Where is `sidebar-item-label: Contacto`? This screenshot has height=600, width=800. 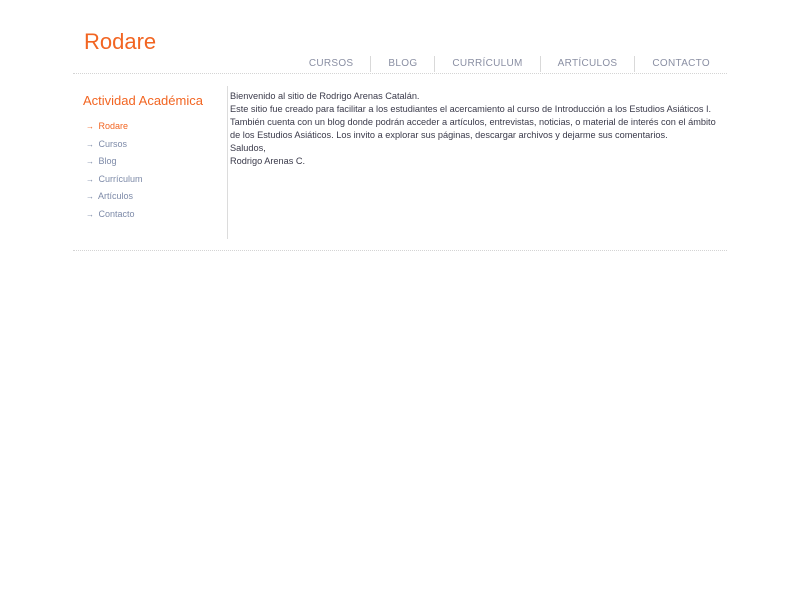
sidebar-item-label: Contacto is located at coordinates (116, 213).